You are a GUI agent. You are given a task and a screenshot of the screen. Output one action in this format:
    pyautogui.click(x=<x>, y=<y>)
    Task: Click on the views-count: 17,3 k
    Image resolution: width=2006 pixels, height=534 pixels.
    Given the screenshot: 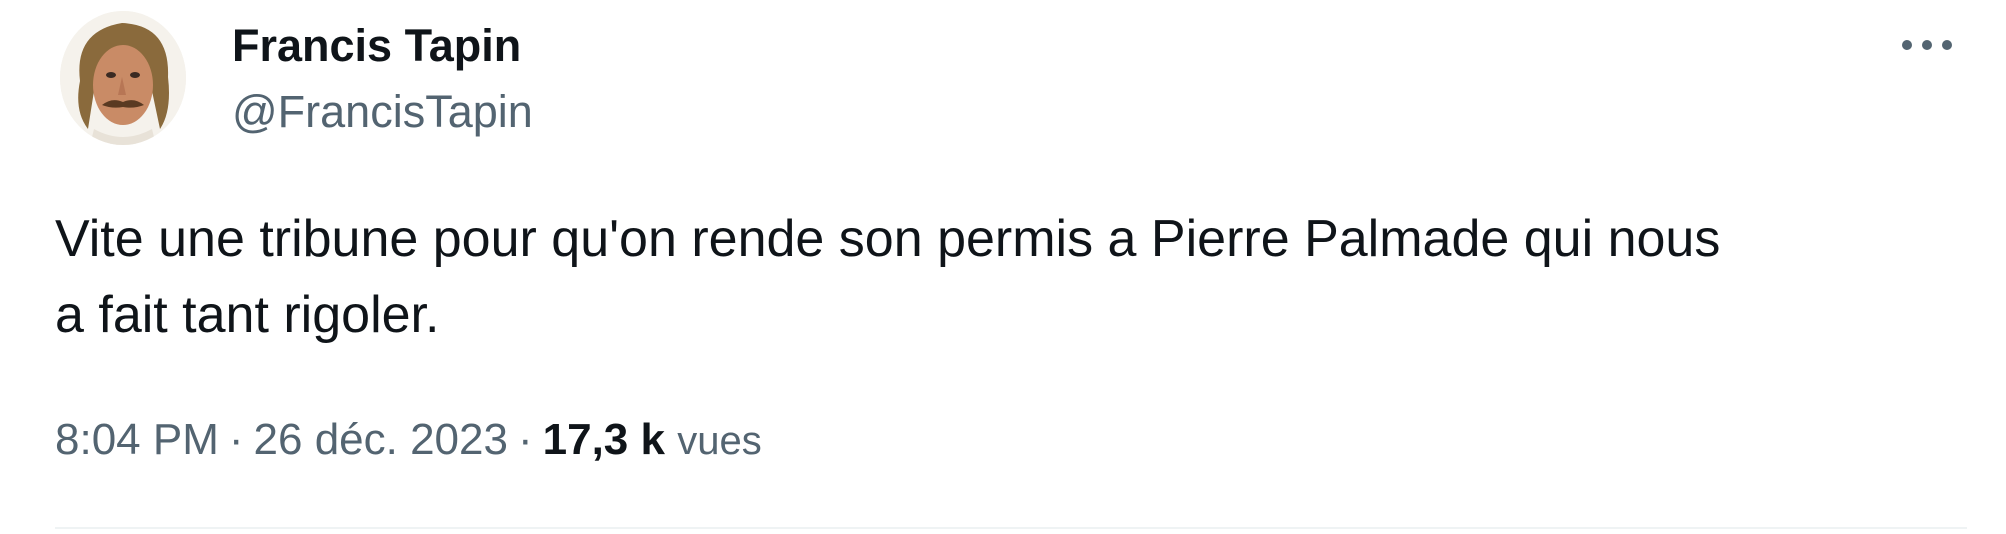 What is the action you would take?
    pyautogui.click(x=603, y=439)
    